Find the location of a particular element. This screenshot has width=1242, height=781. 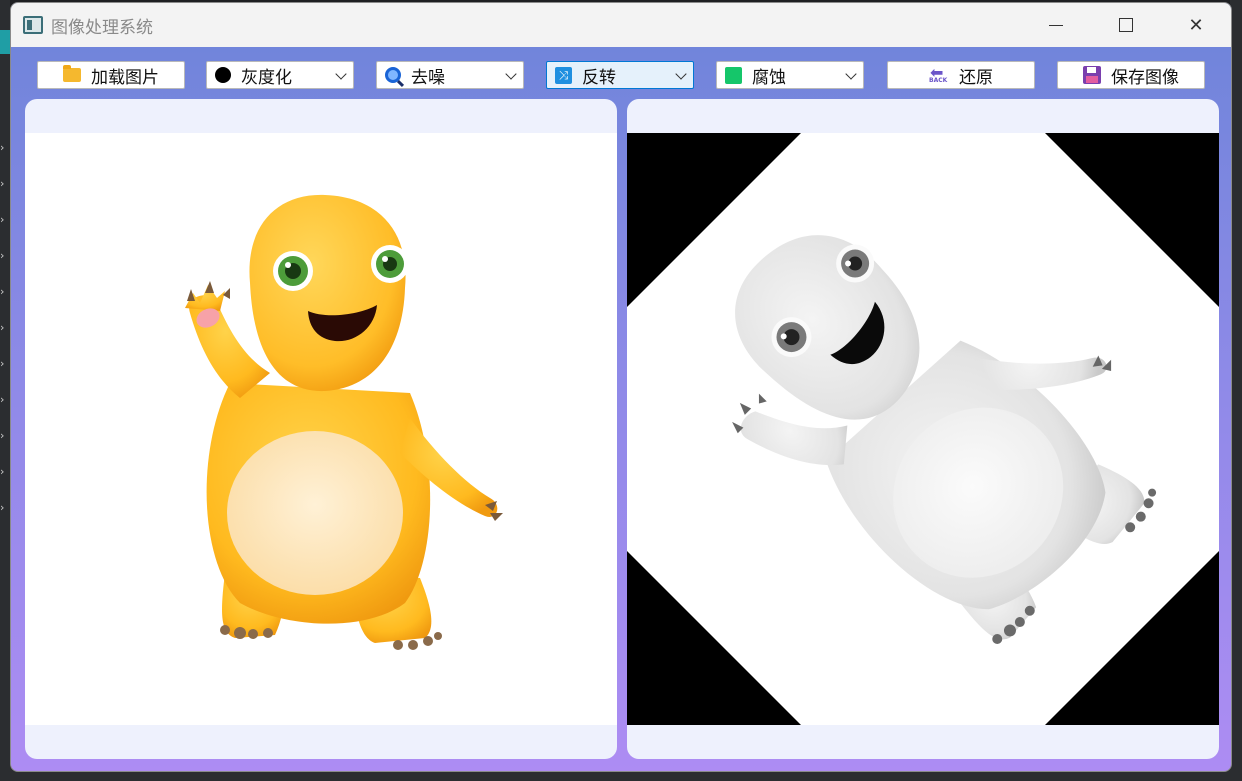

maximize-button is located at coordinates (1126, 25).